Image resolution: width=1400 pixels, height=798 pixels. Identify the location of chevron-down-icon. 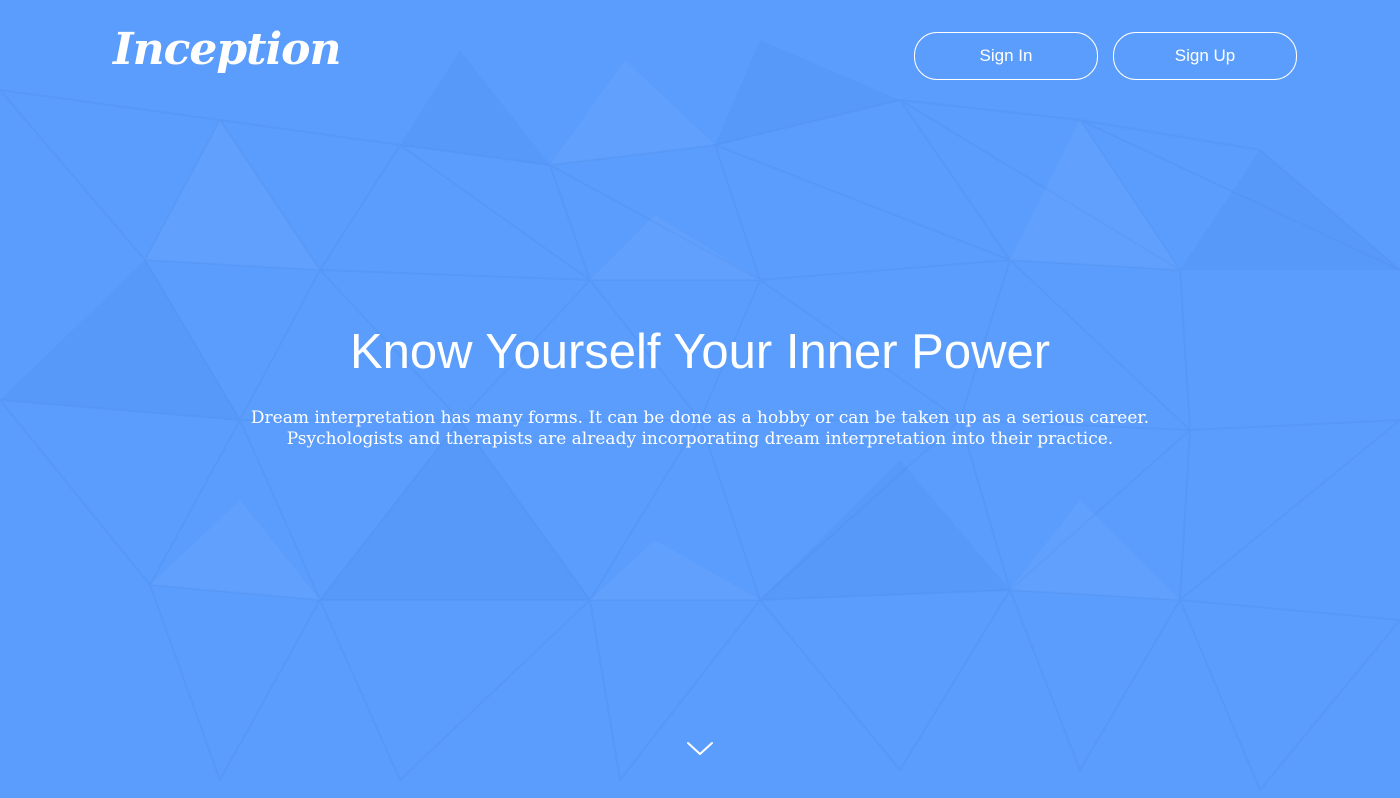
(700, 748).